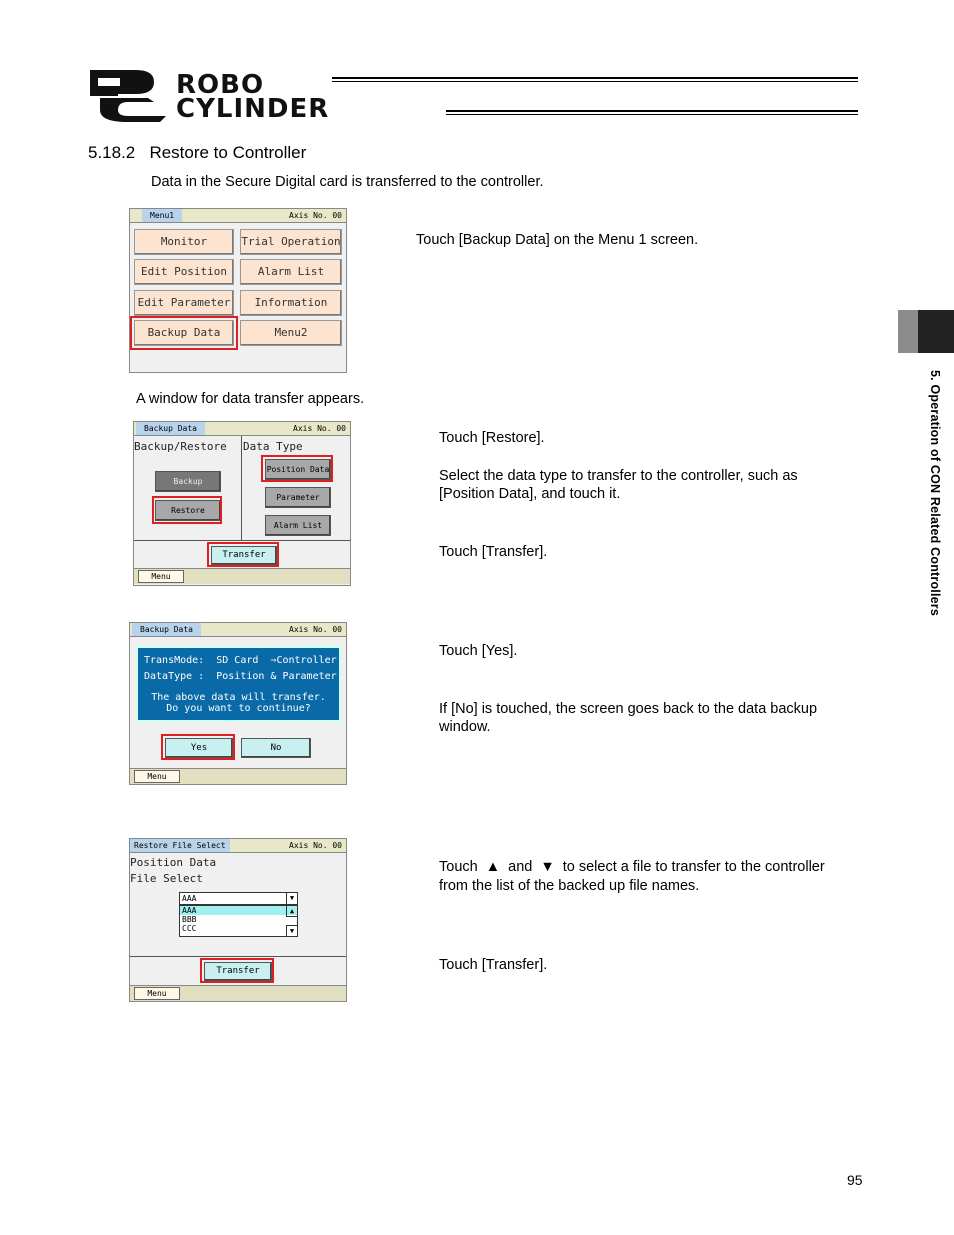 The width and height of the screenshot is (954, 1235). What do you see at coordinates (520, 867) in the screenshot?
I see `step4a-and: and` at bounding box center [520, 867].